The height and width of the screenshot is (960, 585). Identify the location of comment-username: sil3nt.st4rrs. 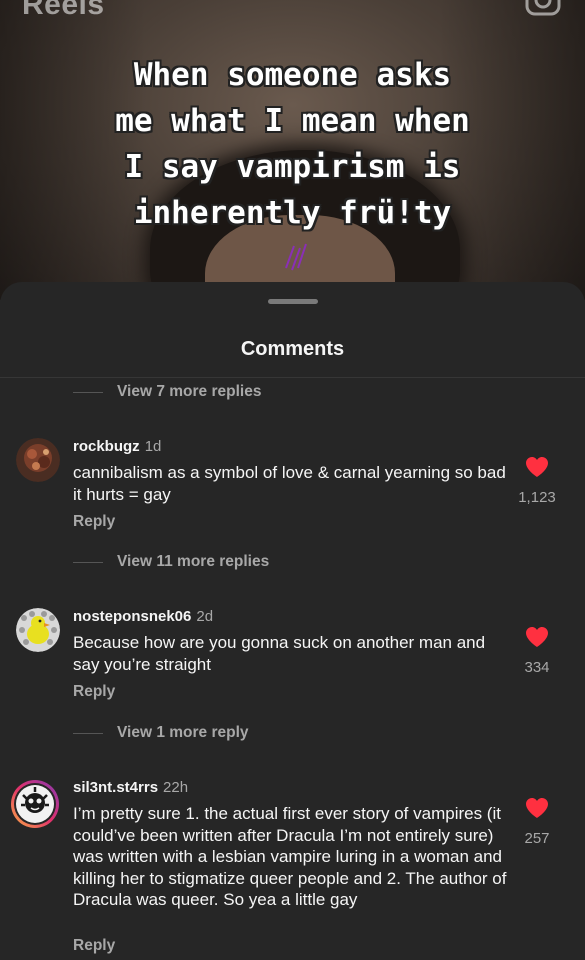
(115, 787).